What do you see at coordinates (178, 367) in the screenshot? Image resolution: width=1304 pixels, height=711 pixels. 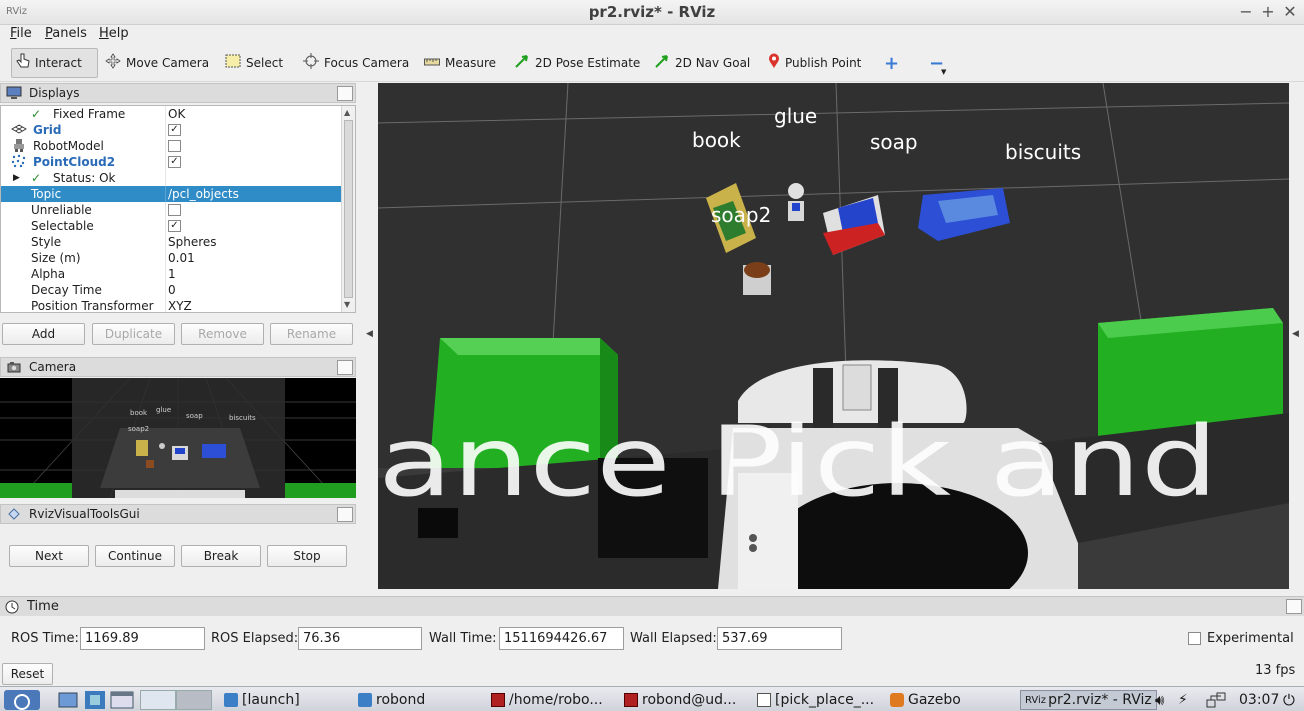 I see `camera-panel-header: Camera` at bounding box center [178, 367].